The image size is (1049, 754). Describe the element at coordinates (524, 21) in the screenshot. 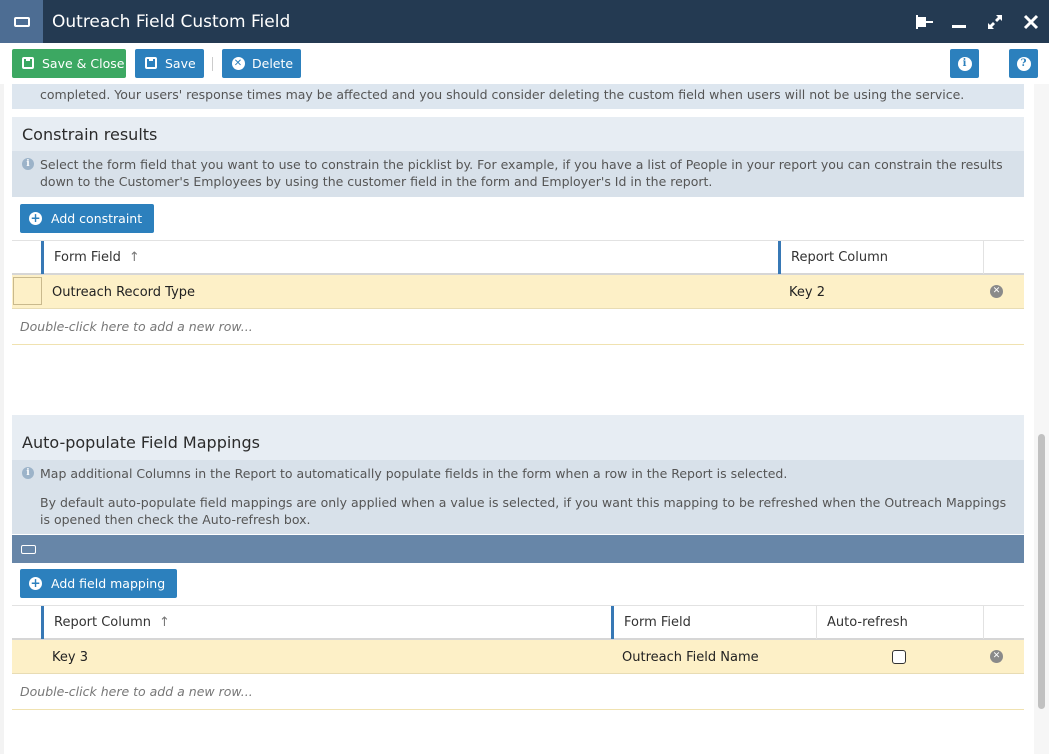

I see `window-titlebar: Outreach Field Custom Field` at that location.